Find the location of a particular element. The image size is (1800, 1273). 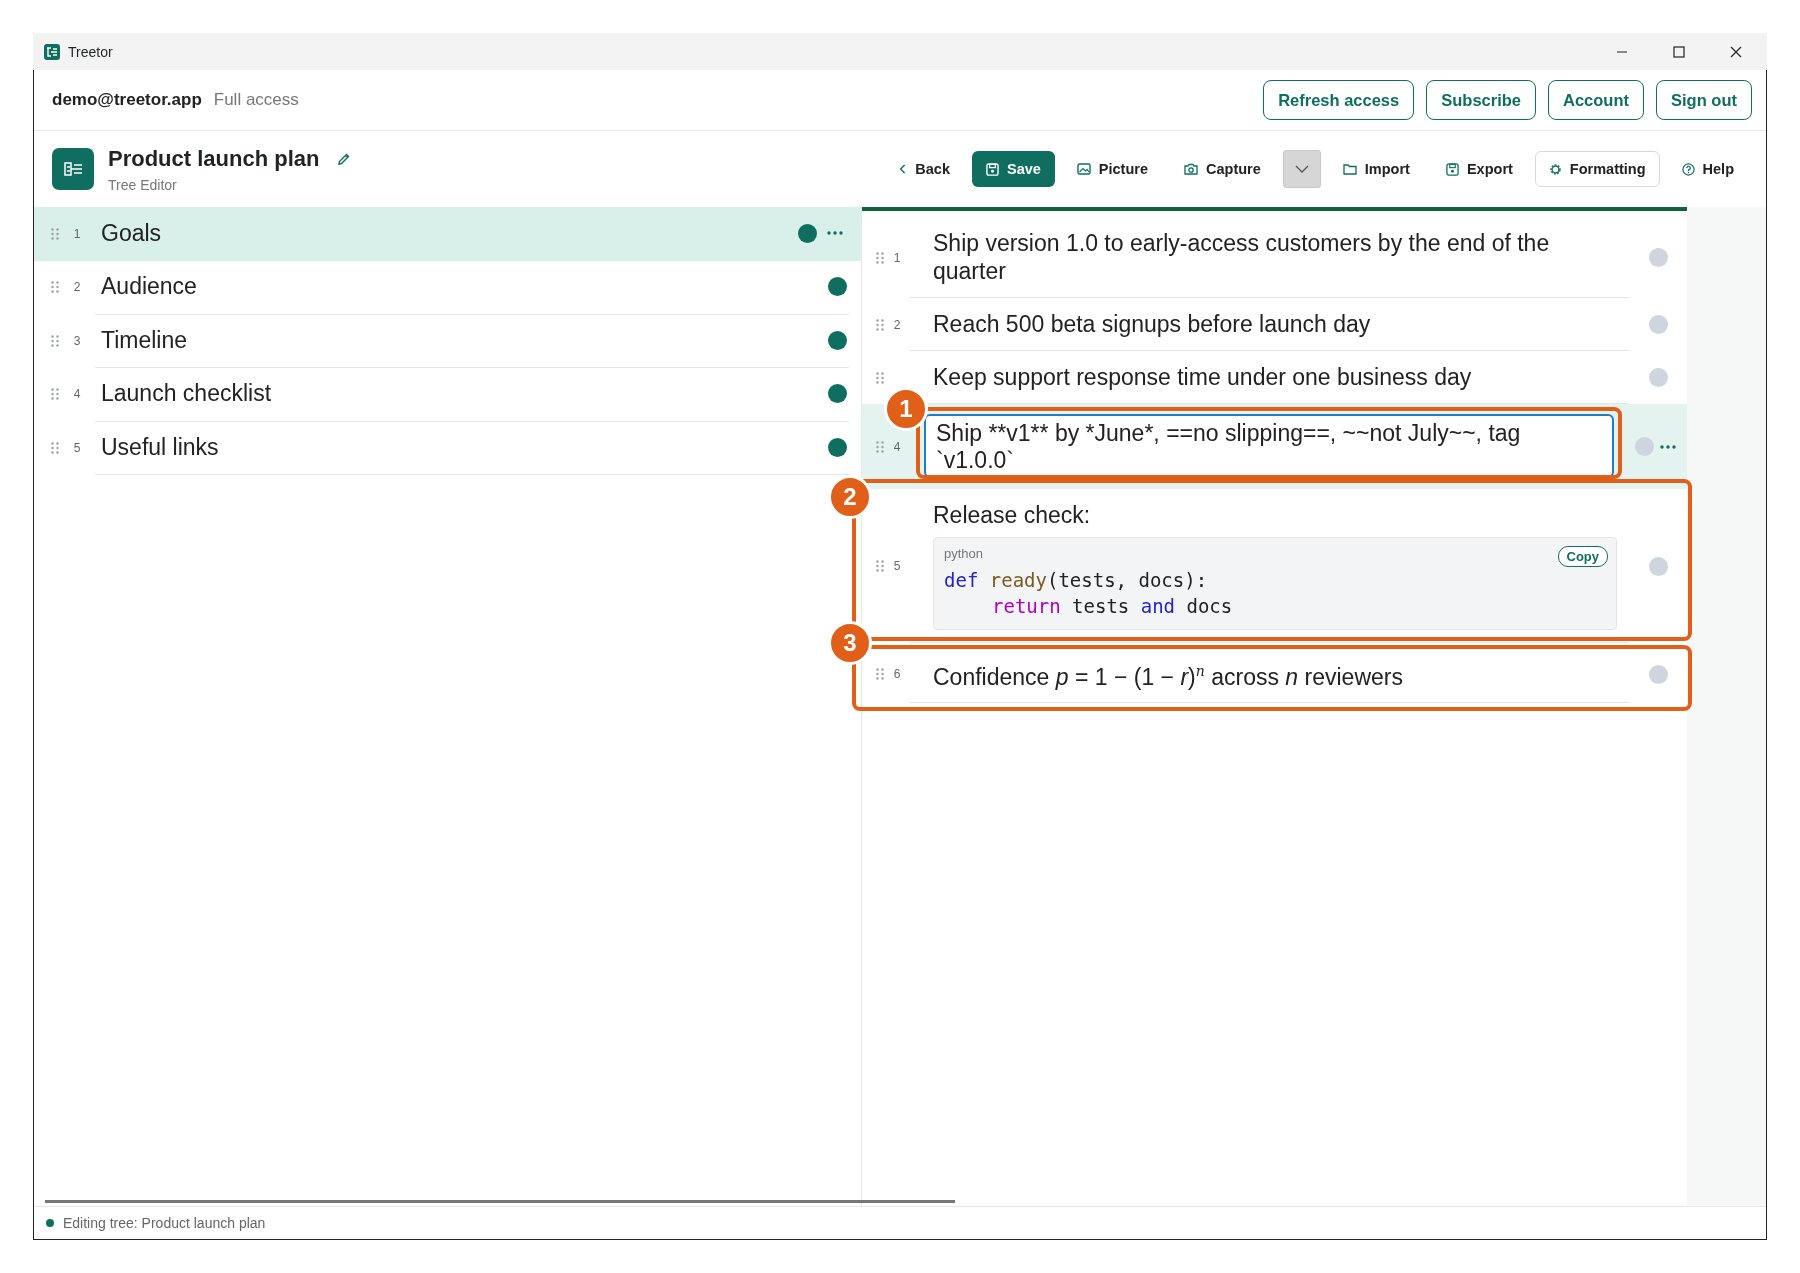

picture-button: Picture is located at coordinates (1112, 169).